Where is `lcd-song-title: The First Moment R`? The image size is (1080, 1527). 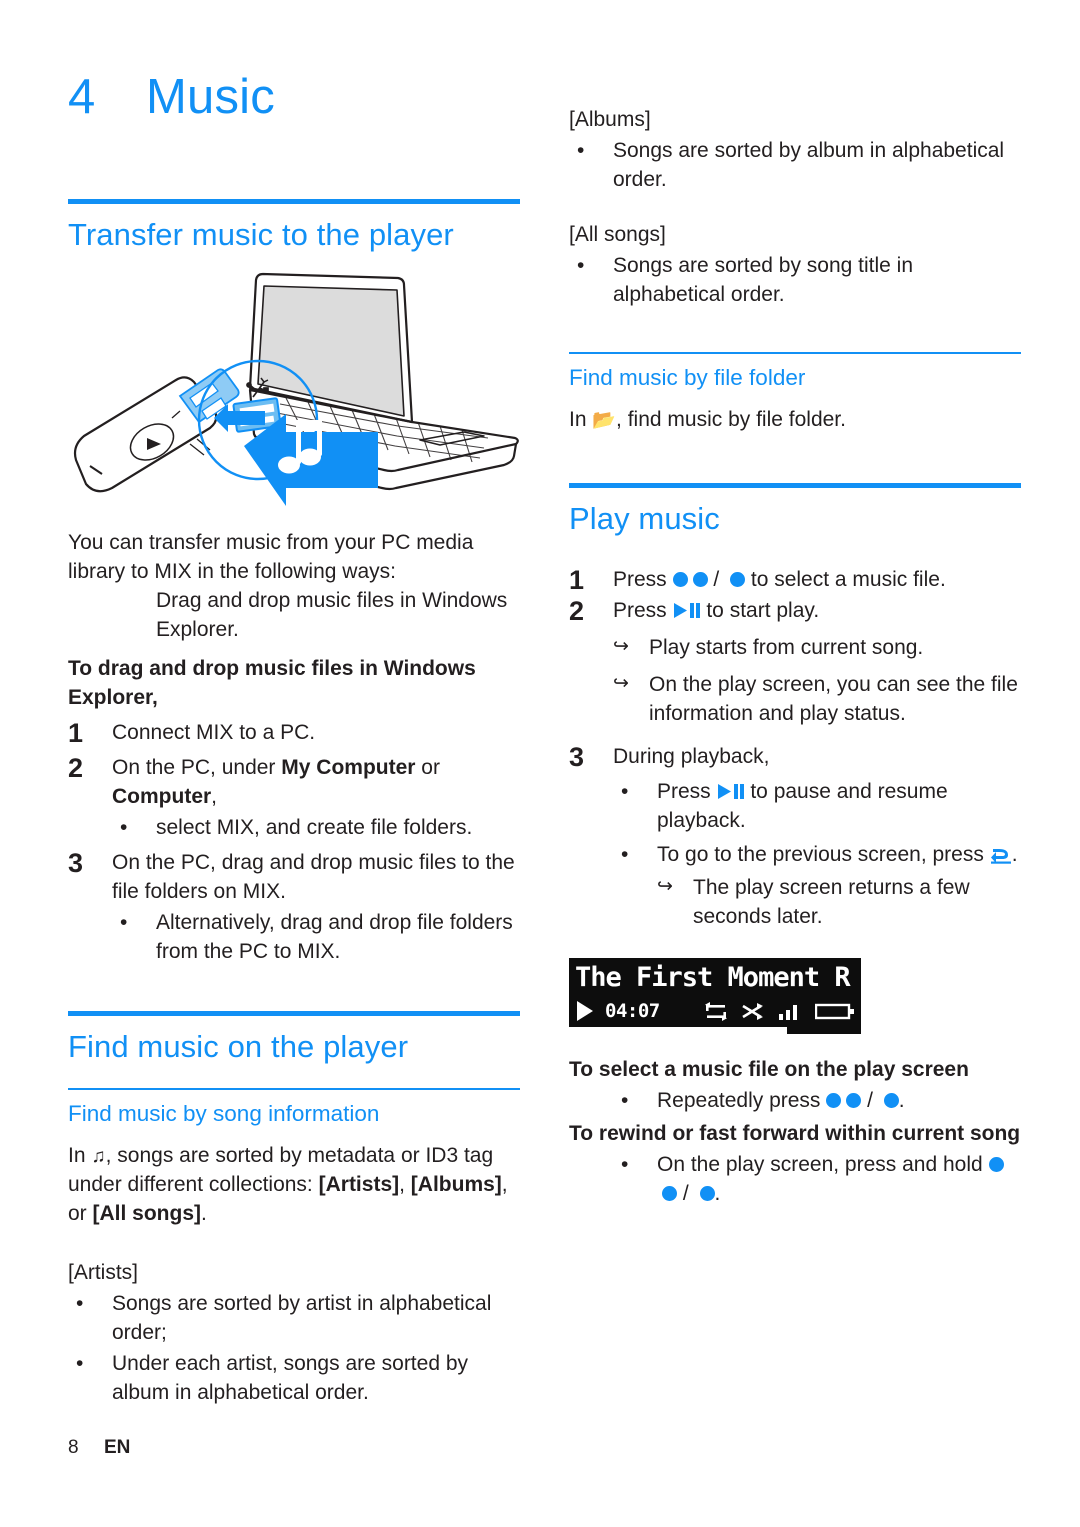 lcd-song-title: The First Moment R is located at coordinates (713, 978).